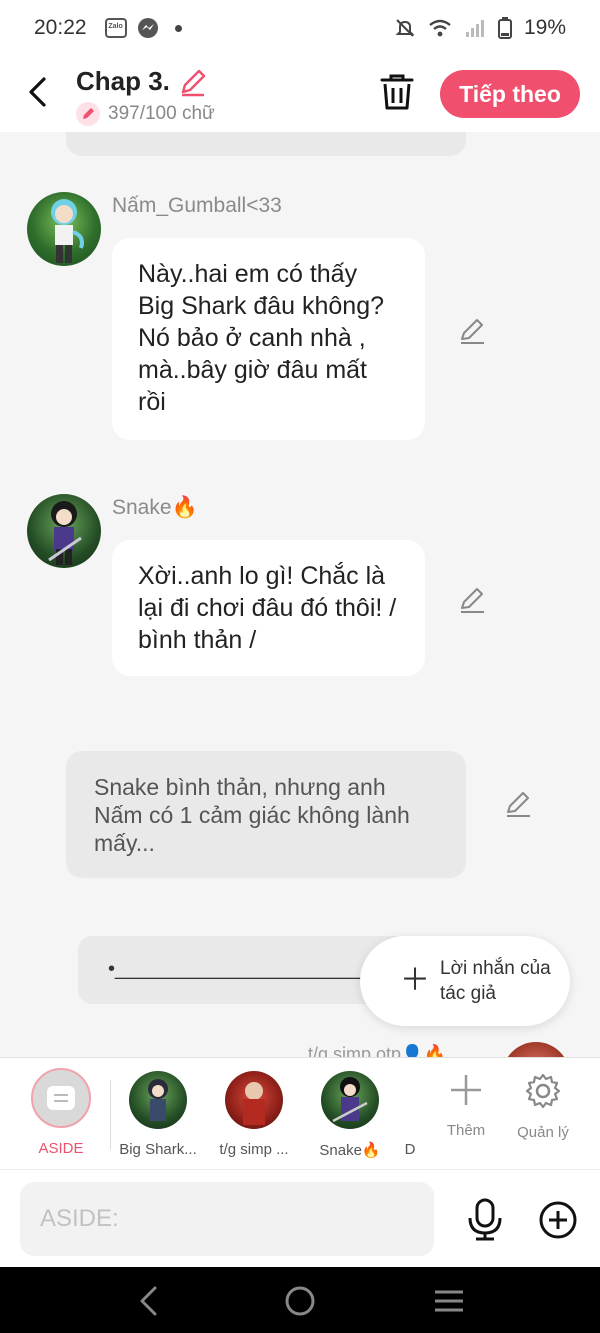  I want to click on back-icon, so click(37, 92).